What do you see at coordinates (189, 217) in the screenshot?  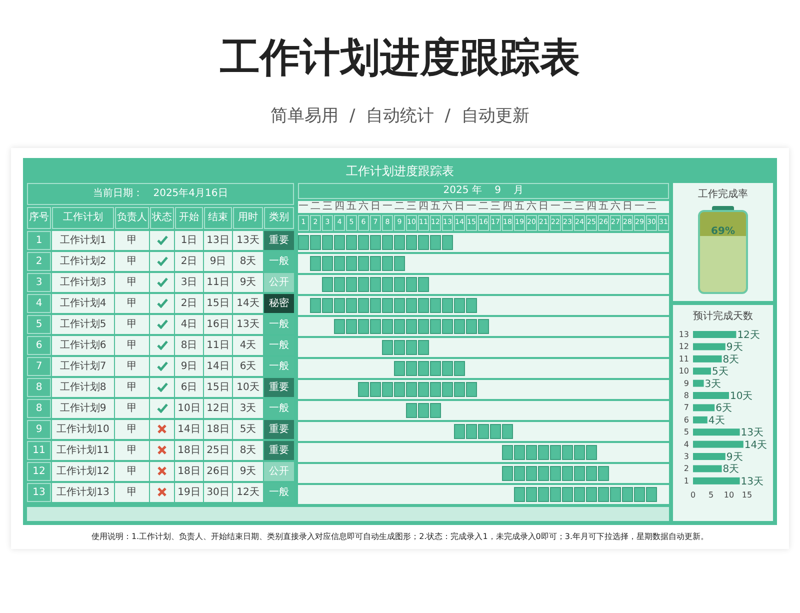 I see `column-header: 开始` at bounding box center [189, 217].